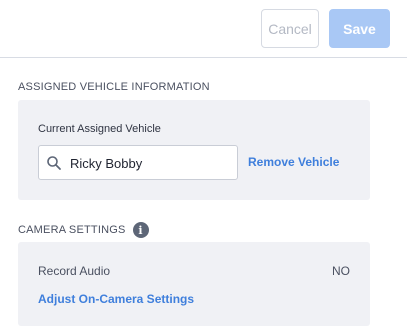 The width and height of the screenshot is (407, 335). I want to click on section-title-label: CAMERA SETTINGS, so click(72, 230).